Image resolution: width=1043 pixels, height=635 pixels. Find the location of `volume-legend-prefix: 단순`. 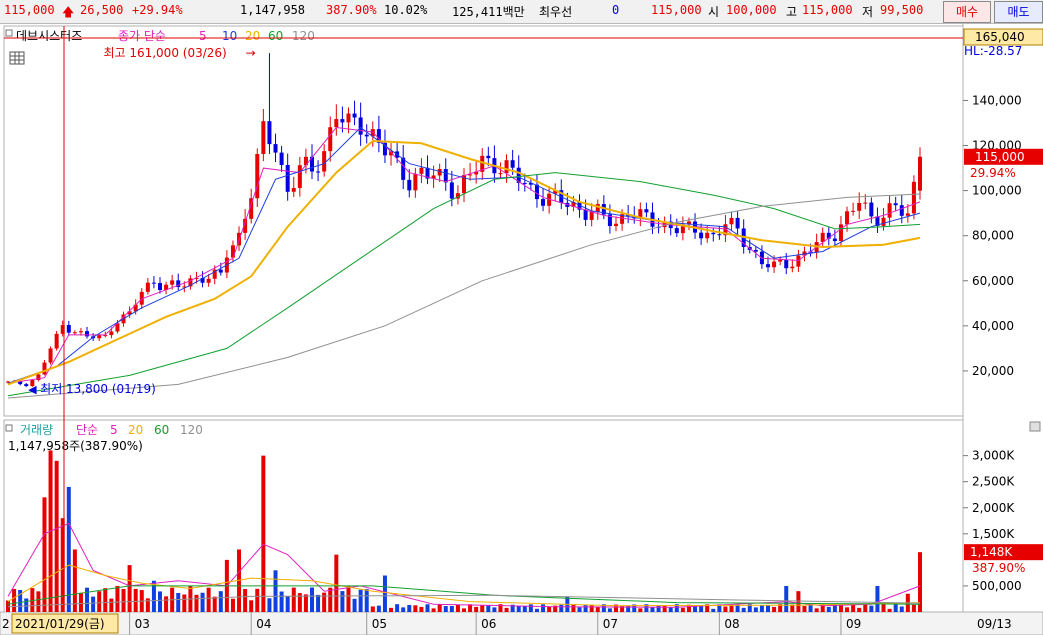

volume-legend-prefix: 단순 is located at coordinates (87, 430).